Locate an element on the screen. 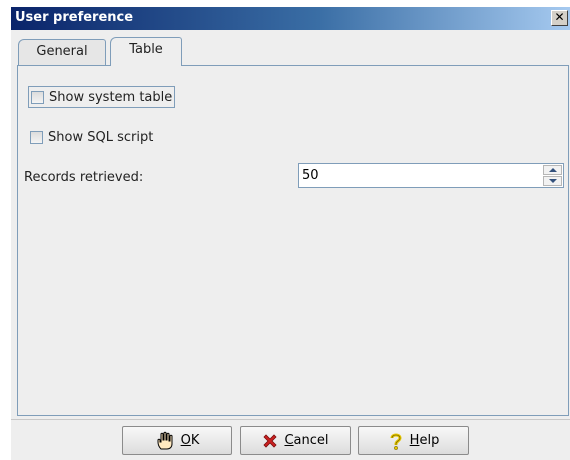 The height and width of the screenshot is (460, 570). button-bar-separator is located at coordinates (290, 419).